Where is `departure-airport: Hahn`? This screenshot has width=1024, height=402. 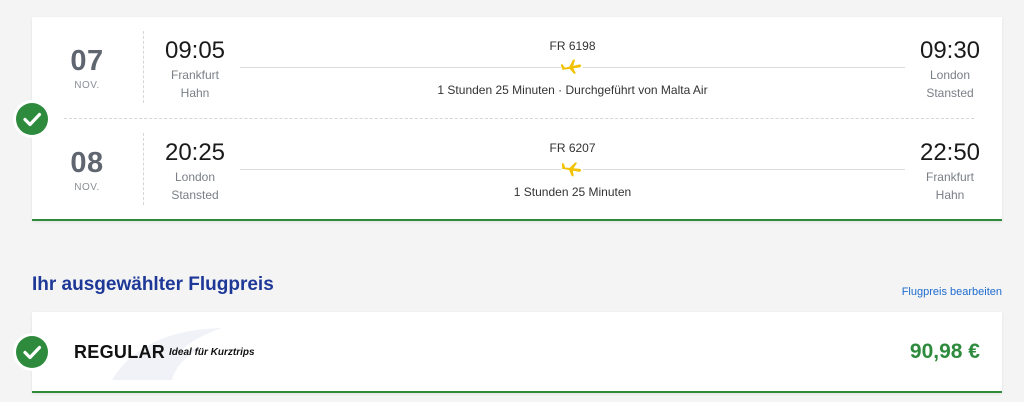 departure-airport: Hahn is located at coordinates (195, 93).